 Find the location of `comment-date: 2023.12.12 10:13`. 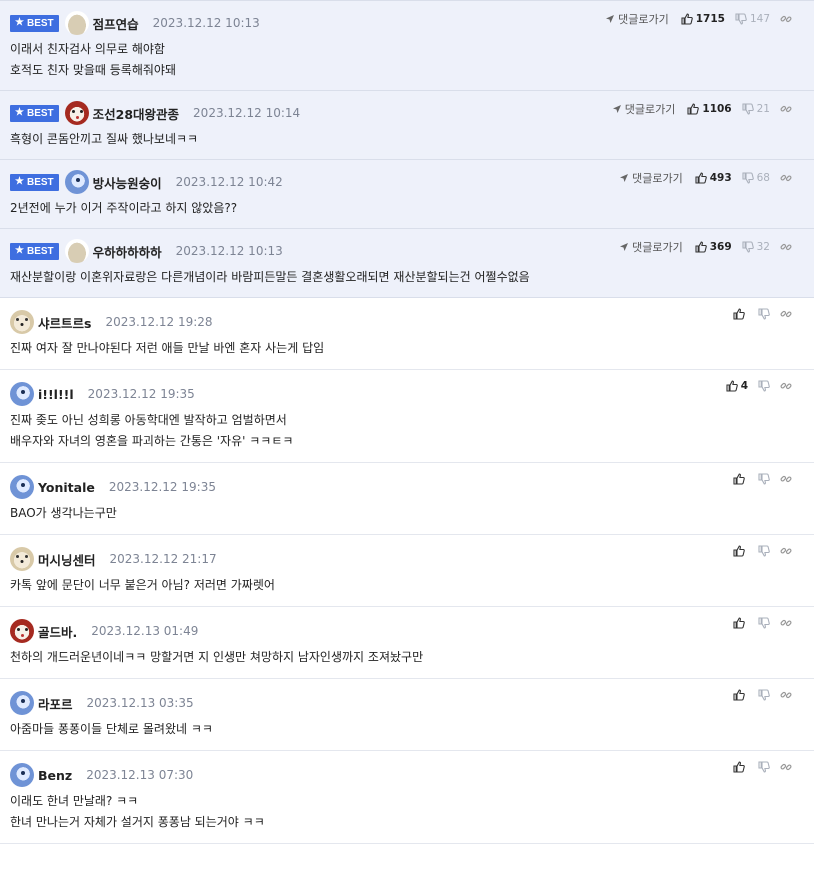

comment-date: 2023.12.12 10:13 is located at coordinates (206, 23).